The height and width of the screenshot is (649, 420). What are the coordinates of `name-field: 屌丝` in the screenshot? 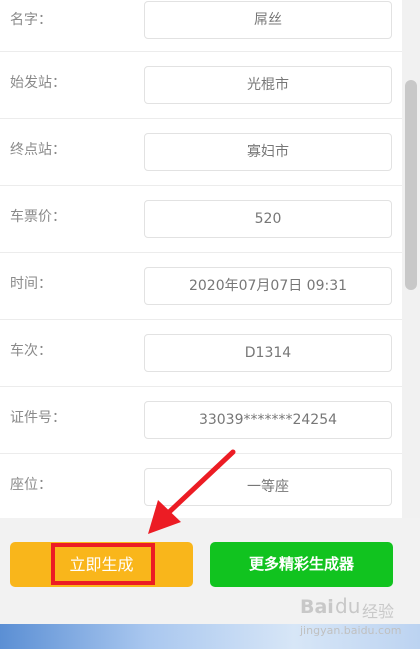 It's located at (268, 20).